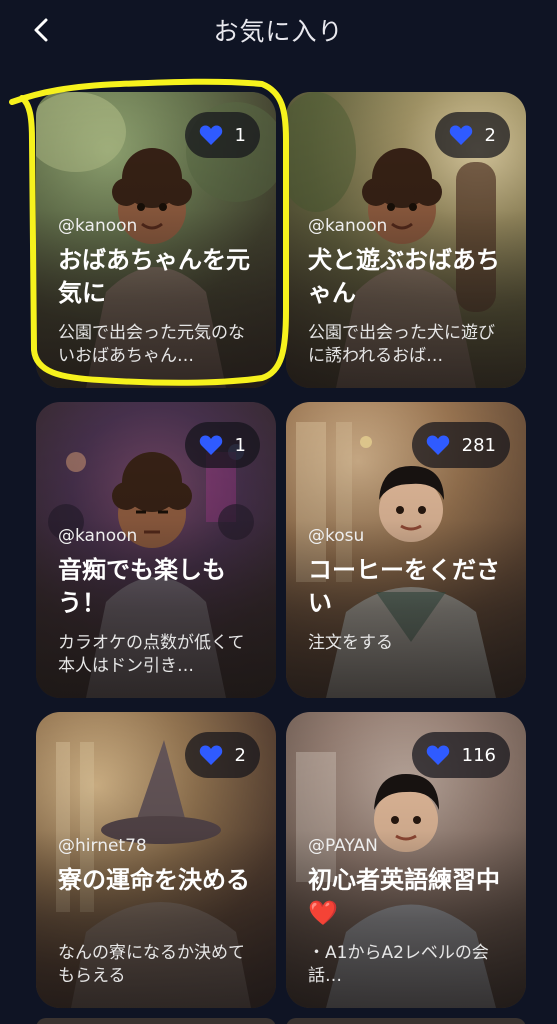  I want to click on card-description: なんの寮になるか決めてもらえる, so click(151, 964).